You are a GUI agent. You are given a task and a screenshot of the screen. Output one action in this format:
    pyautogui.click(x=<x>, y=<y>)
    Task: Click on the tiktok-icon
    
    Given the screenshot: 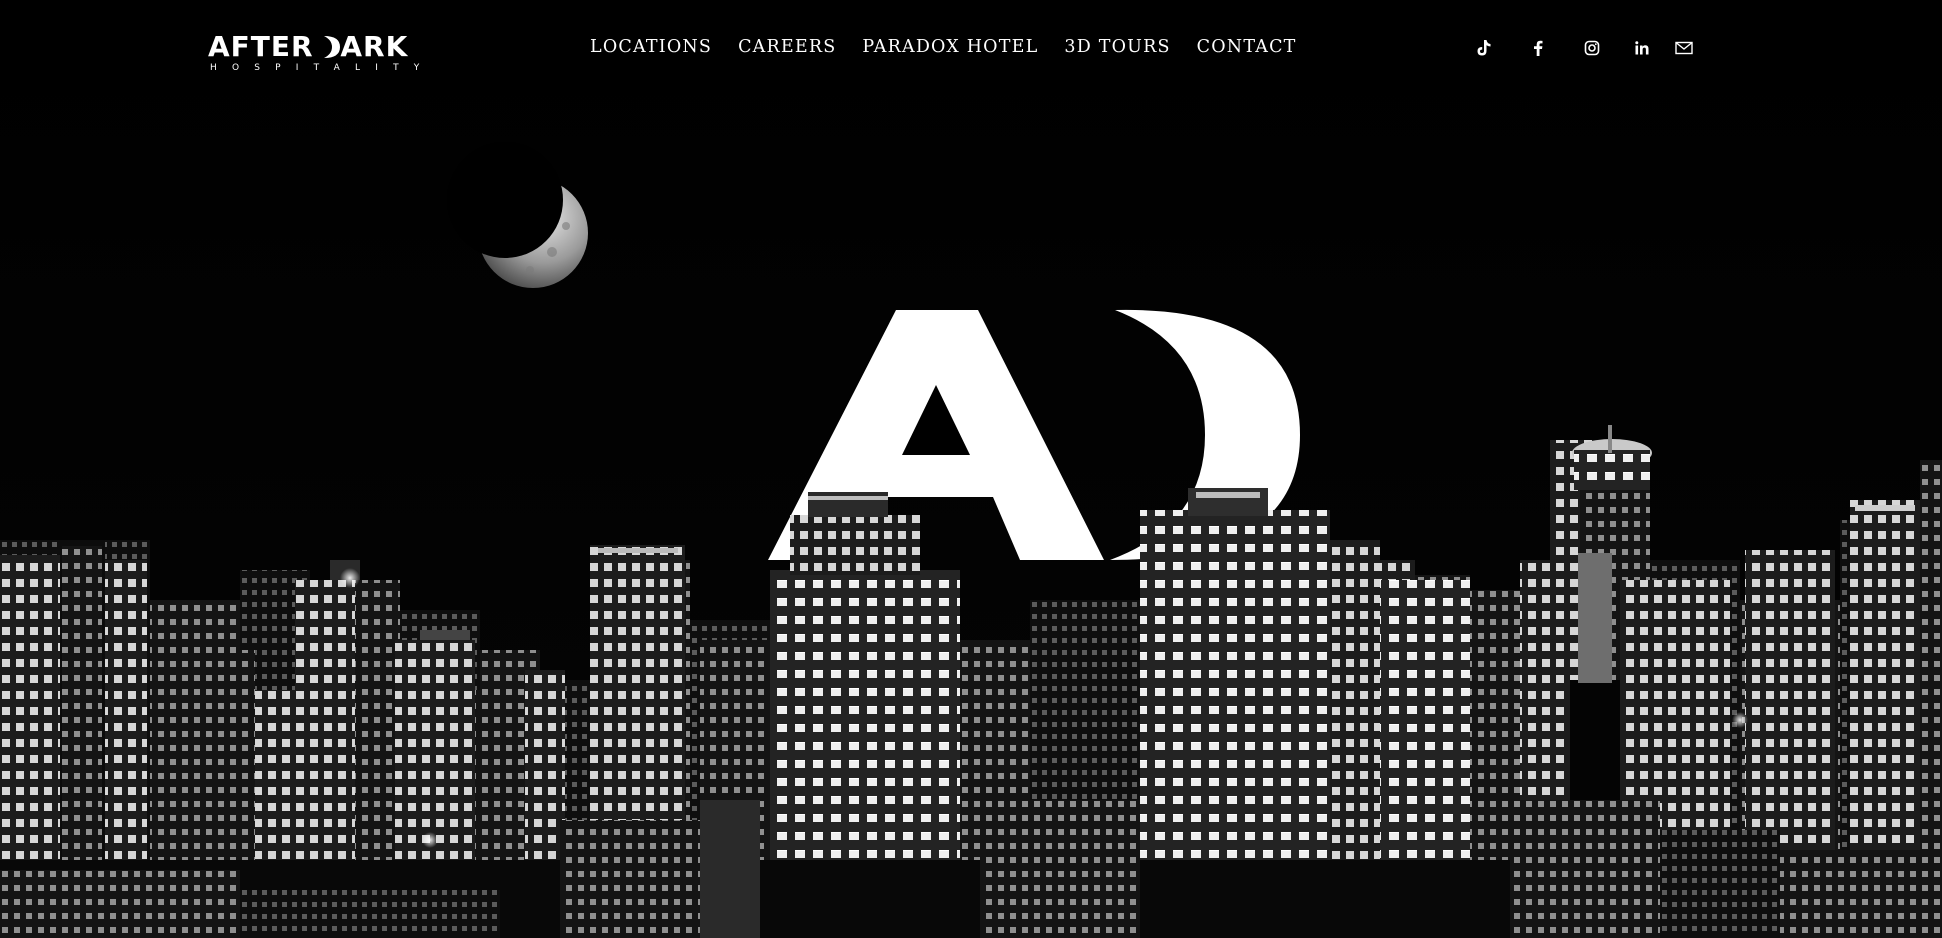 What is the action you would take?
    pyautogui.click(x=1484, y=48)
    